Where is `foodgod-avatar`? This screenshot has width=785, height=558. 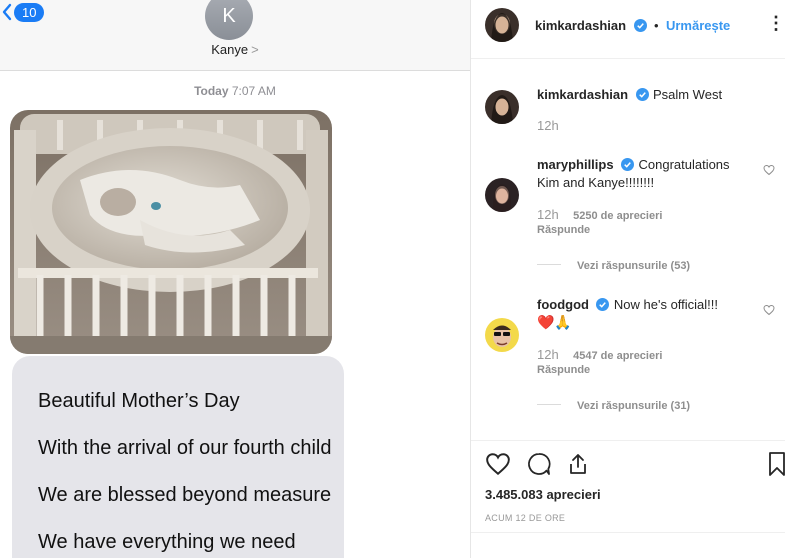 foodgod-avatar is located at coordinates (502, 335).